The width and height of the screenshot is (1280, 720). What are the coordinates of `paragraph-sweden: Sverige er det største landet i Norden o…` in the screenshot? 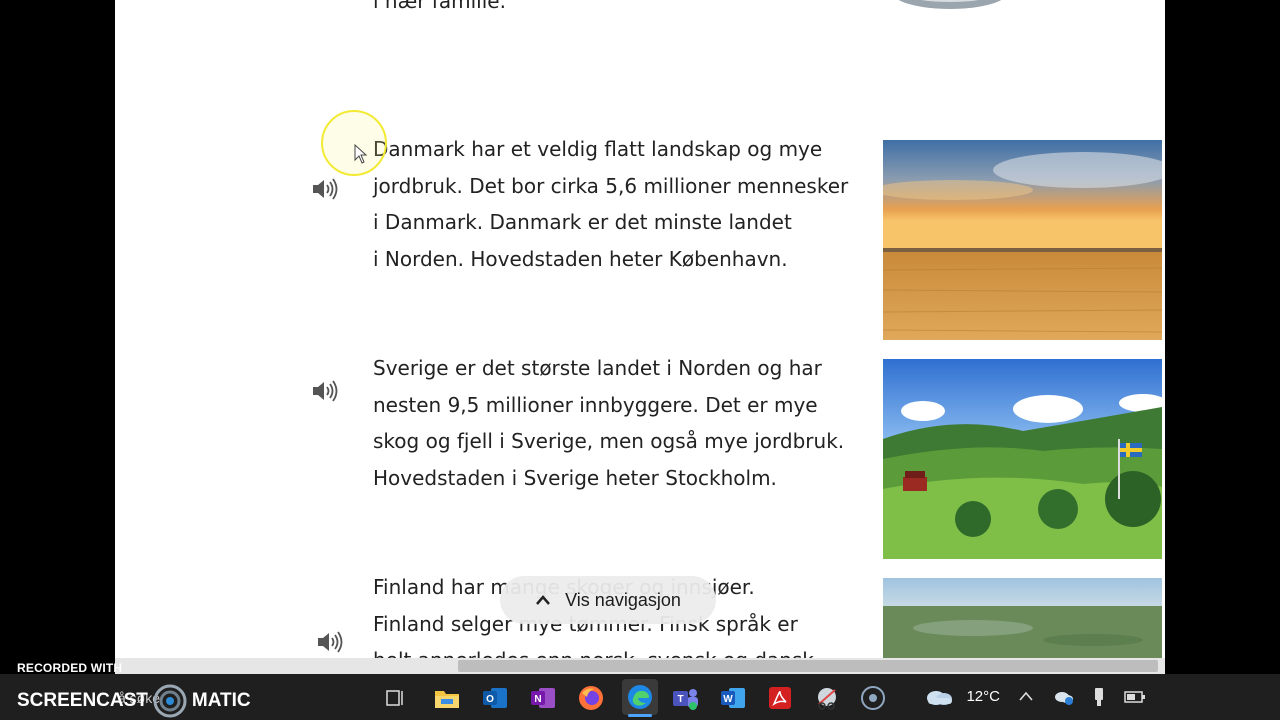 It's located at (613, 423).